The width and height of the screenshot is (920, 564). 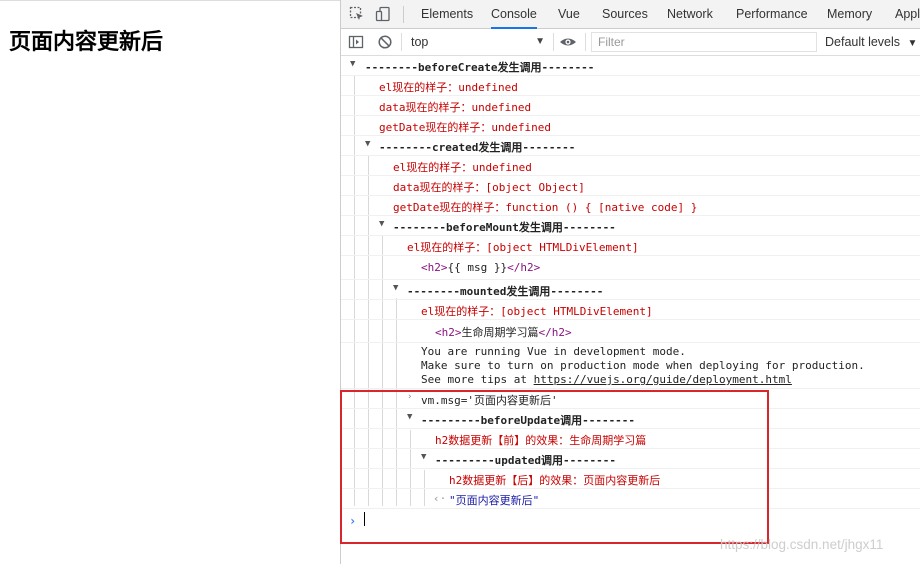 I want to click on log-group-header: ▼ --------beforeMount发生调用--------, so click(x=630, y=226).